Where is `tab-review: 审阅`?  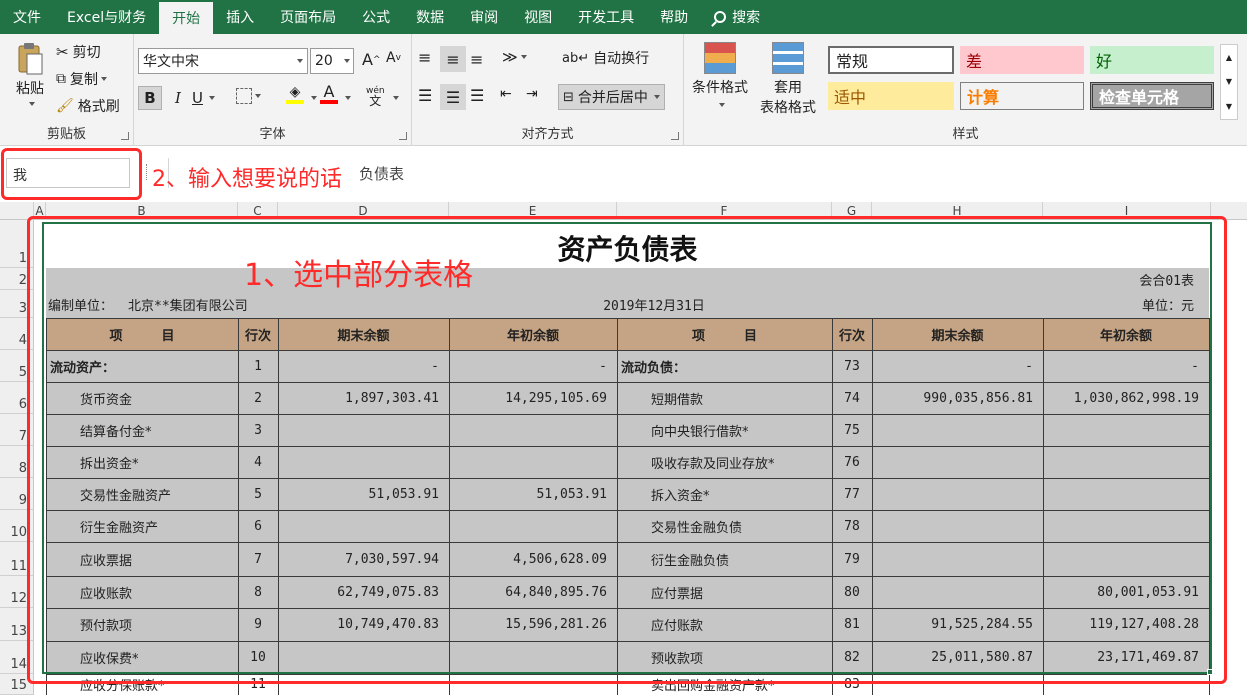 tab-review: 审阅 is located at coordinates (484, 17).